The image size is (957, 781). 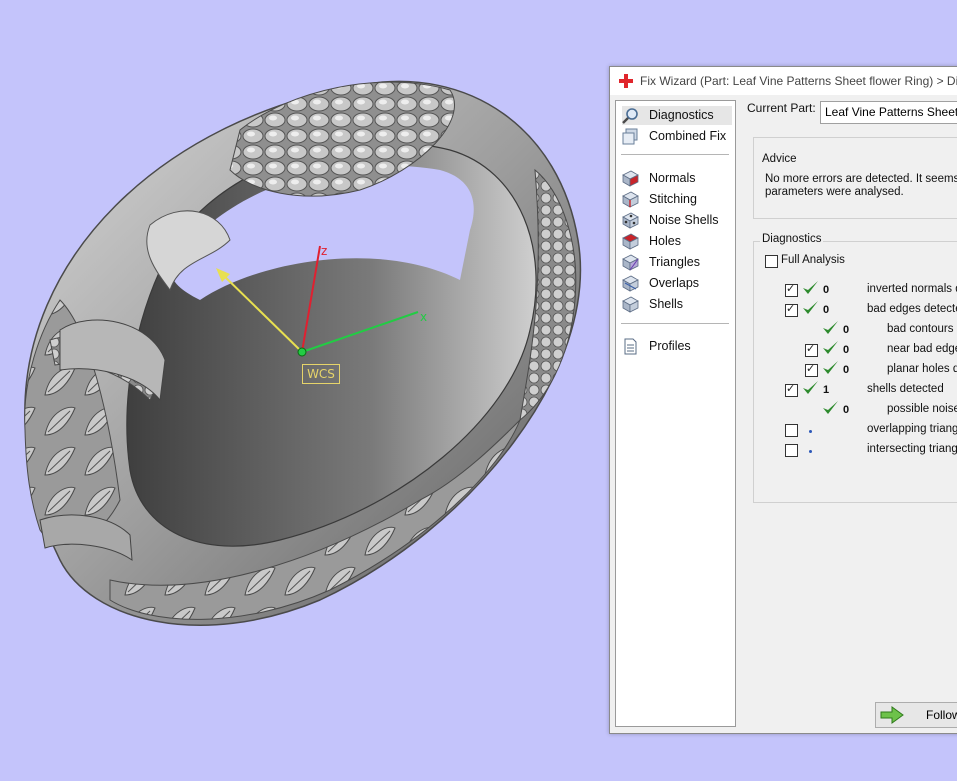 What do you see at coordinates (677, 220) in the screenshot?
I see `nav-item-noise-shells: Noise Shells` at bounding box center [677, 220].